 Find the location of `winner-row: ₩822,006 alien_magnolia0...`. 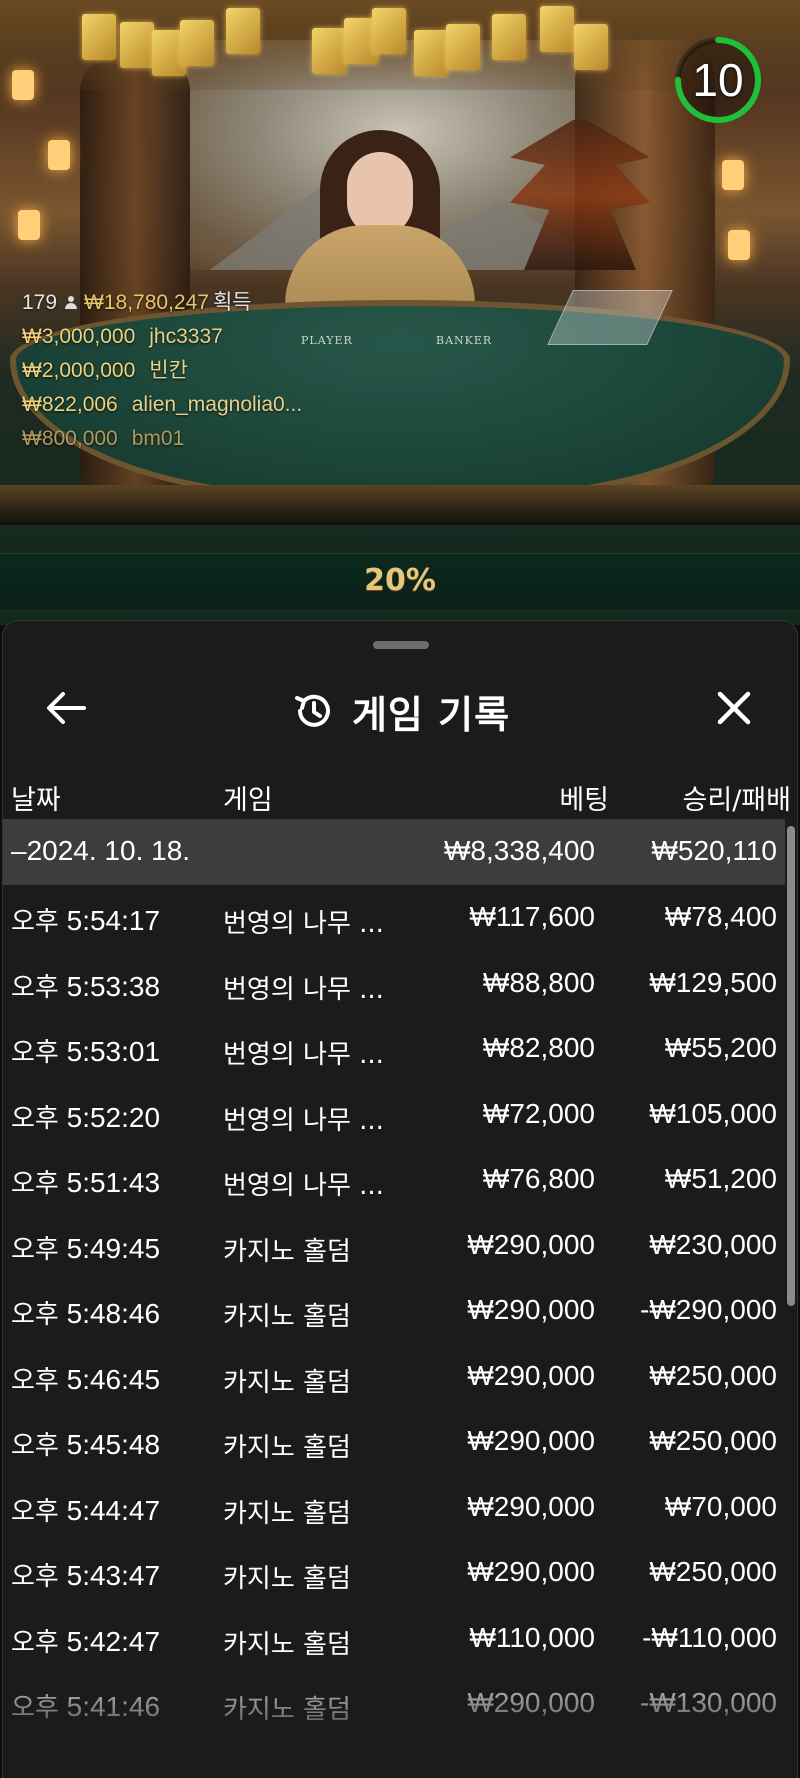

winner-row: ₩822,006 alien_magnolia0... is located at coordinates (162, 405).